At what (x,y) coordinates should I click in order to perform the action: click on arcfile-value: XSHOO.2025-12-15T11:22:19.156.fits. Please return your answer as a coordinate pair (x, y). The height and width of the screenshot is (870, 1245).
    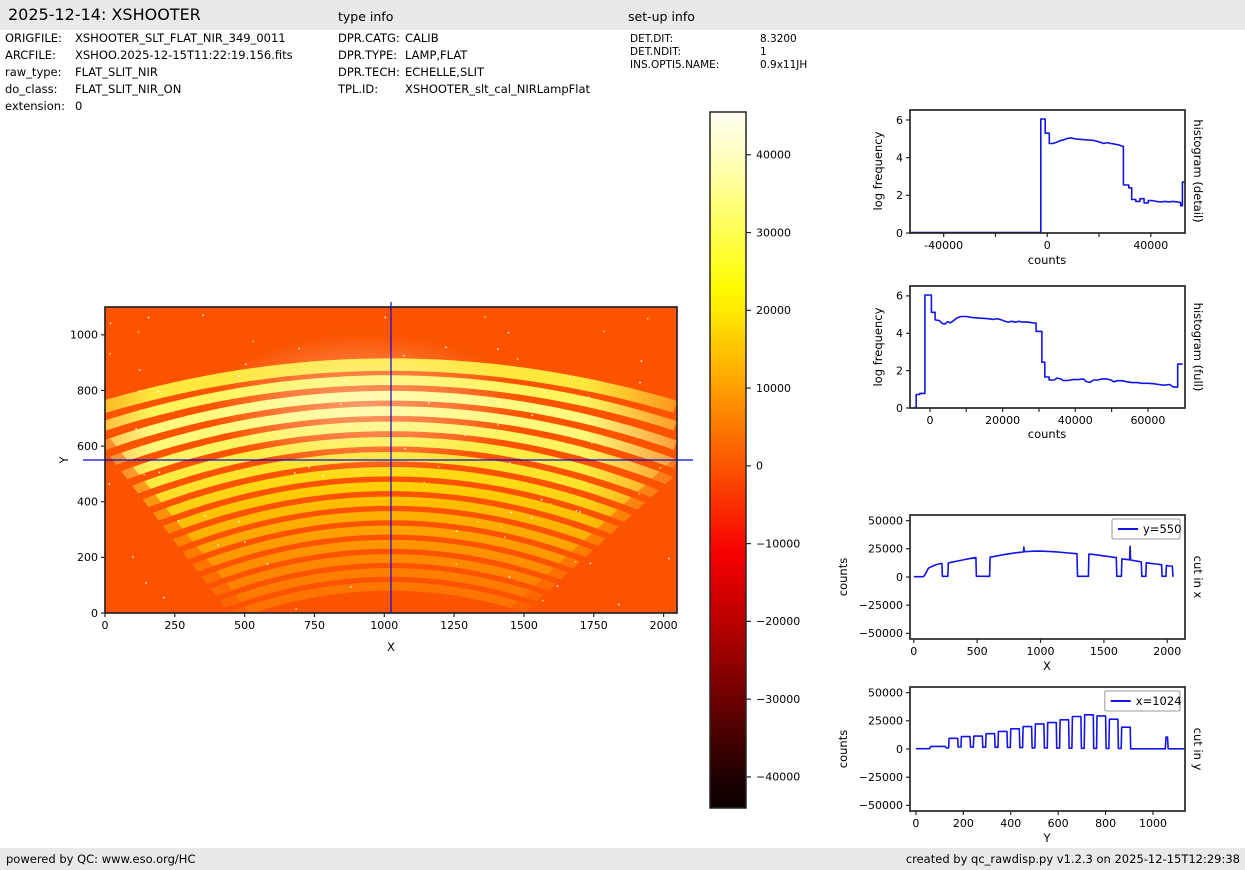
    Looking at the image, I should click on (184, 55).